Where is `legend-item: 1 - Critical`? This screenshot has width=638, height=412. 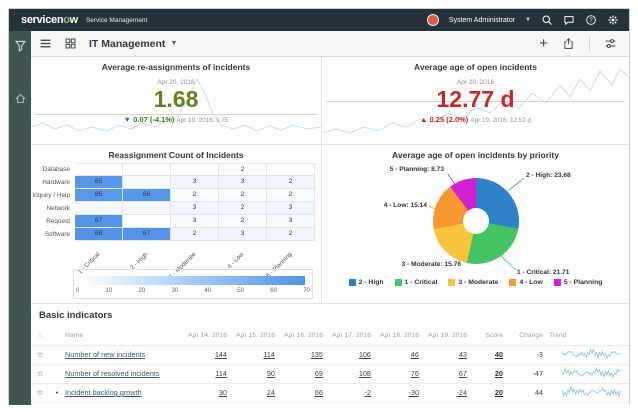
legend-item: 1 - Critical is located at coordinates (416, 282).